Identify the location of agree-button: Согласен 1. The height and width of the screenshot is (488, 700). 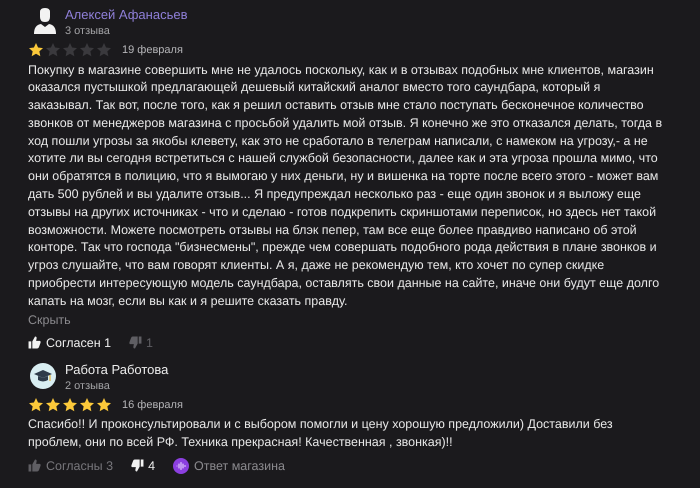
(70, 342).